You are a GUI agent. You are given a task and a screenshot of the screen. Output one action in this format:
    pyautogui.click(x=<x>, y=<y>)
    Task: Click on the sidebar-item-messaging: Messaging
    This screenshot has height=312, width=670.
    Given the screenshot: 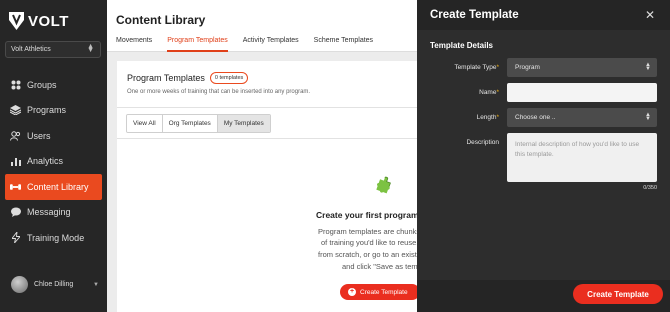 What is the action you would take?
    pyautogui.click(x=53, y=213)
    